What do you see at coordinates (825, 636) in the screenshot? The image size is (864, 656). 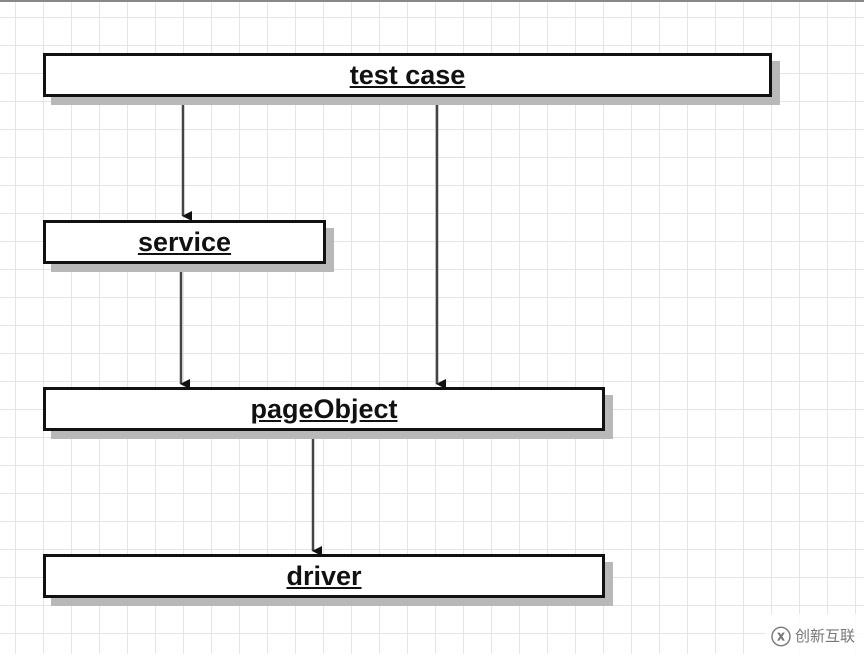 I see `watermark-text: 创新互联` at bounding box center [825, 636].